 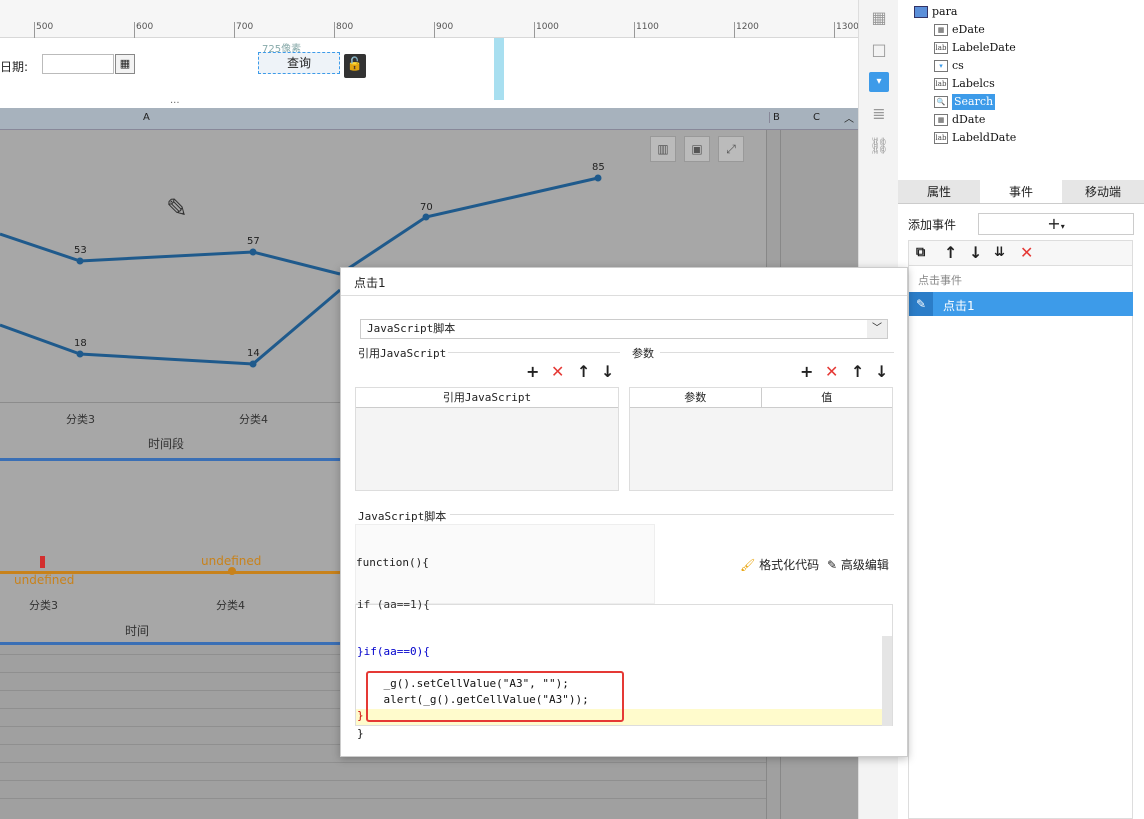 I want to click on add-event-dropdown: +▾, so click(x=1056, y=224).